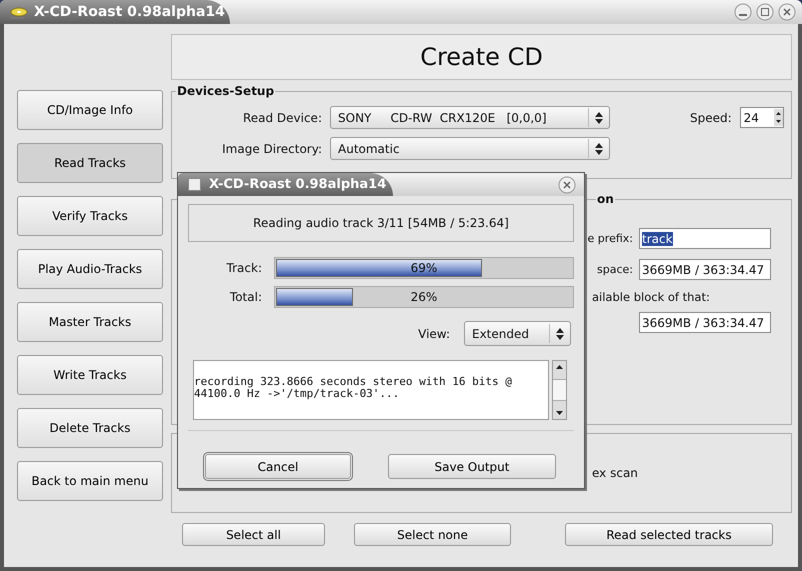 The height and width of the screenshot is (571, 802). What do you see at coordinates (271, 149) in the screenshot?
I see `field-label: Image Directory:` at bounding box center [271, 149].